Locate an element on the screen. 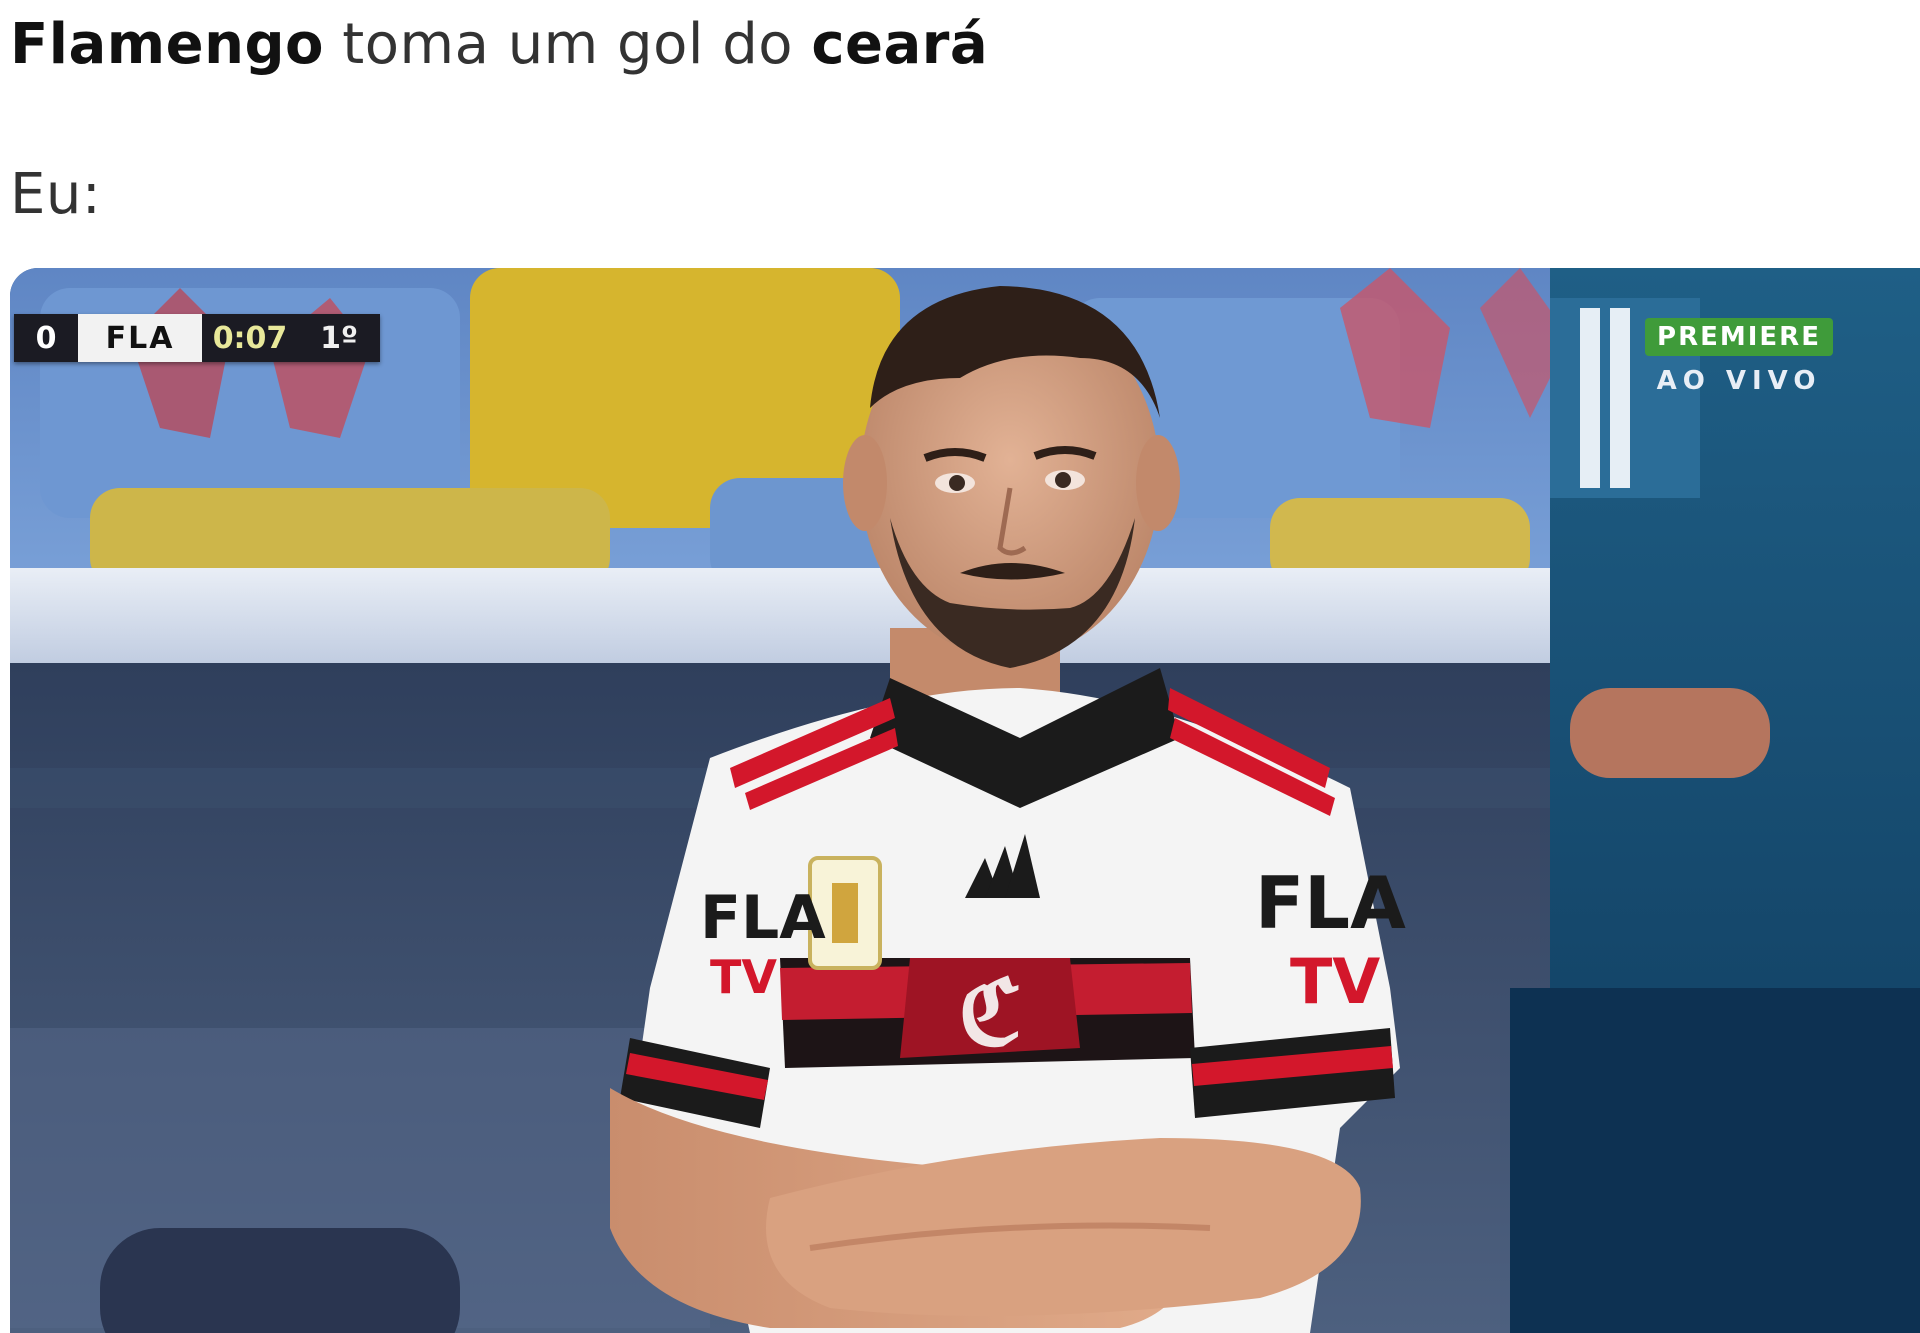 The image size is (1920, 1333). scorebug-half: 1º is located at coordinates (339, 338).